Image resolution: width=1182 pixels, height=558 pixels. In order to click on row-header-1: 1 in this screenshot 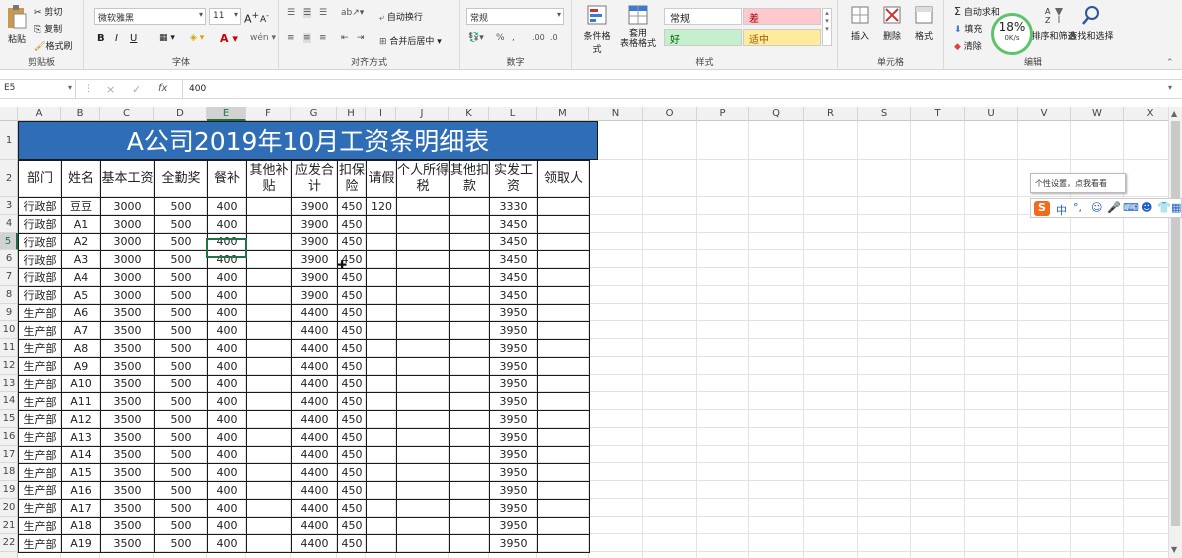, I will do `click(9, 140)`.